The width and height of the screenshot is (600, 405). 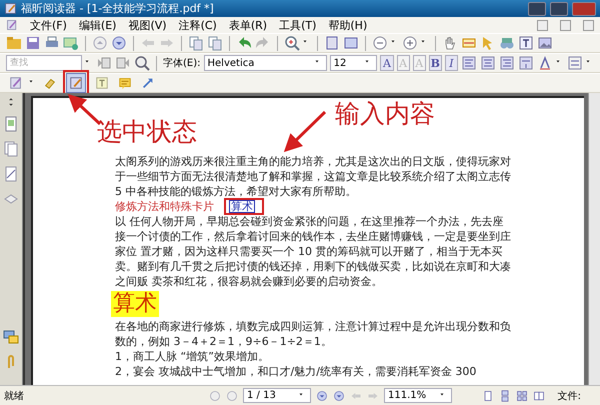 What do you see at coordinates (469, 63) in the screenshot?
I see `align-left-icon` at bounding box center [469, 63].